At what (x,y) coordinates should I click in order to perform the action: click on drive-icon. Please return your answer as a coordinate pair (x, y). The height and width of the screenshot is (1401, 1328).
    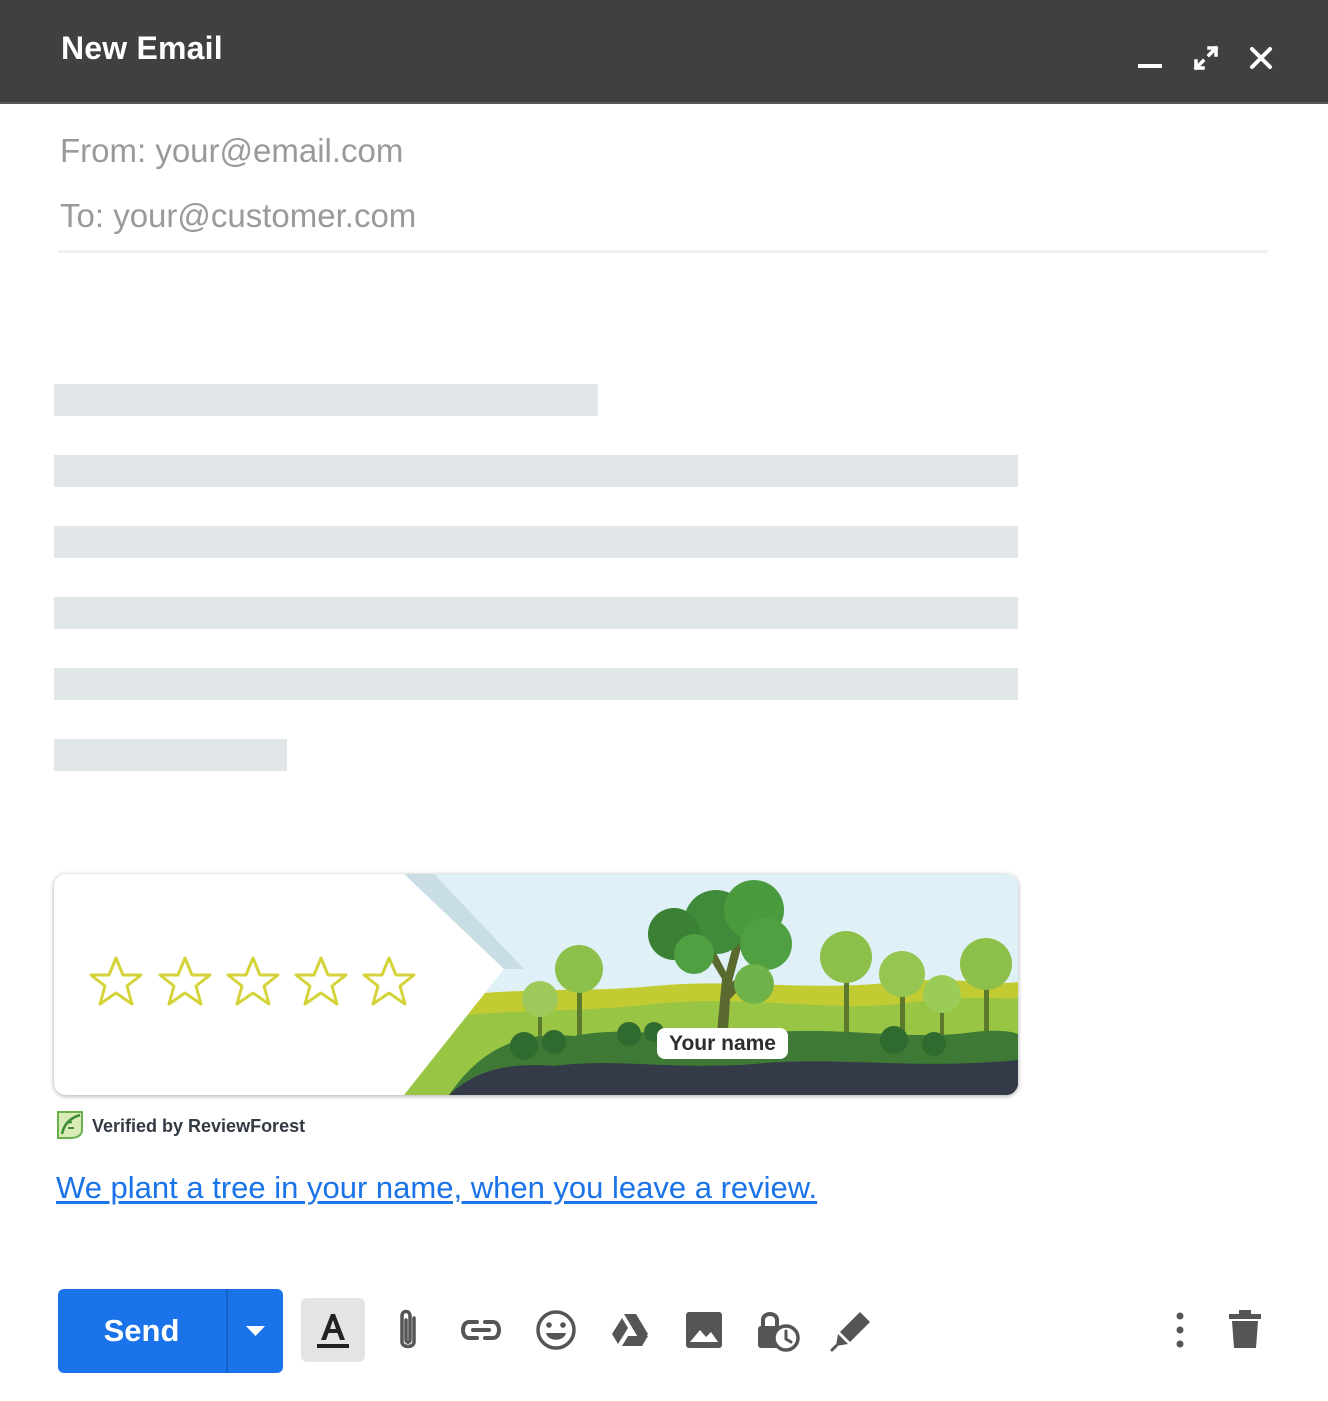
    Looking at the image, I should click on (630, 1330).